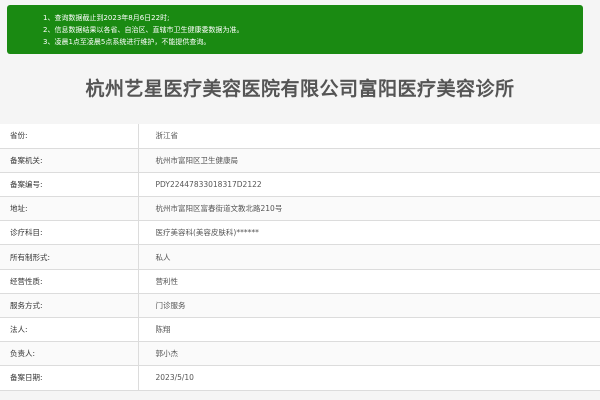  I want to click on row-label: 备案机关:, so click(69, 160).